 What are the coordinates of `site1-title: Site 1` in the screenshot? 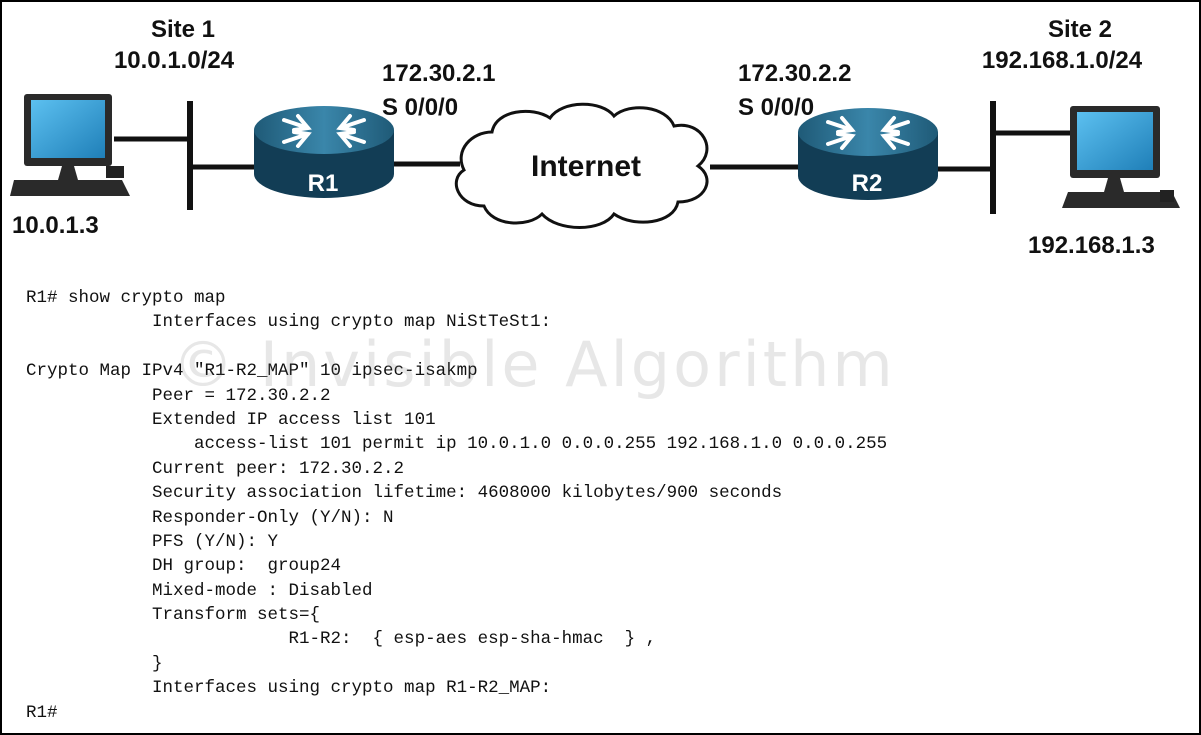 It's located at (183, 29).